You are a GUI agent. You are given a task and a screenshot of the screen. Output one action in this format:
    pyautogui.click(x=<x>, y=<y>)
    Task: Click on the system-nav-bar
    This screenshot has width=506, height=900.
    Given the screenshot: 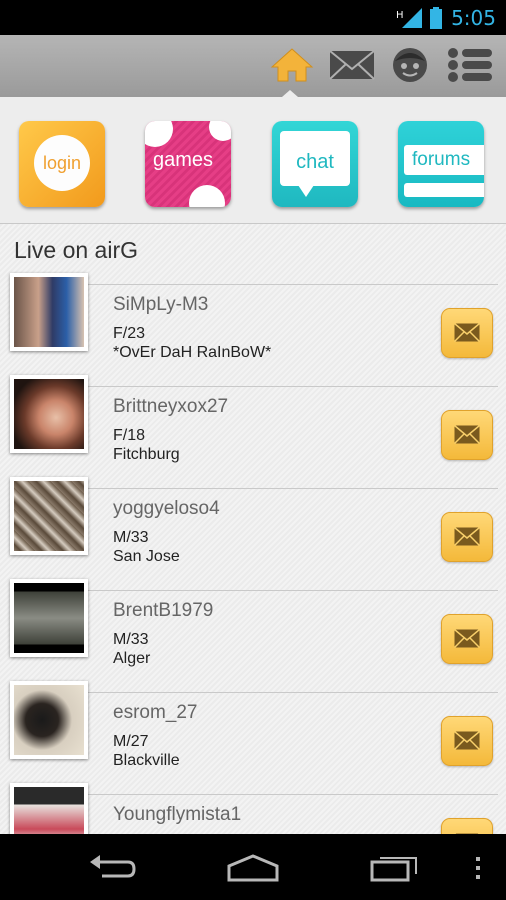 What is the action you would take?
    pyautogui.click(x=253, y=867)
    